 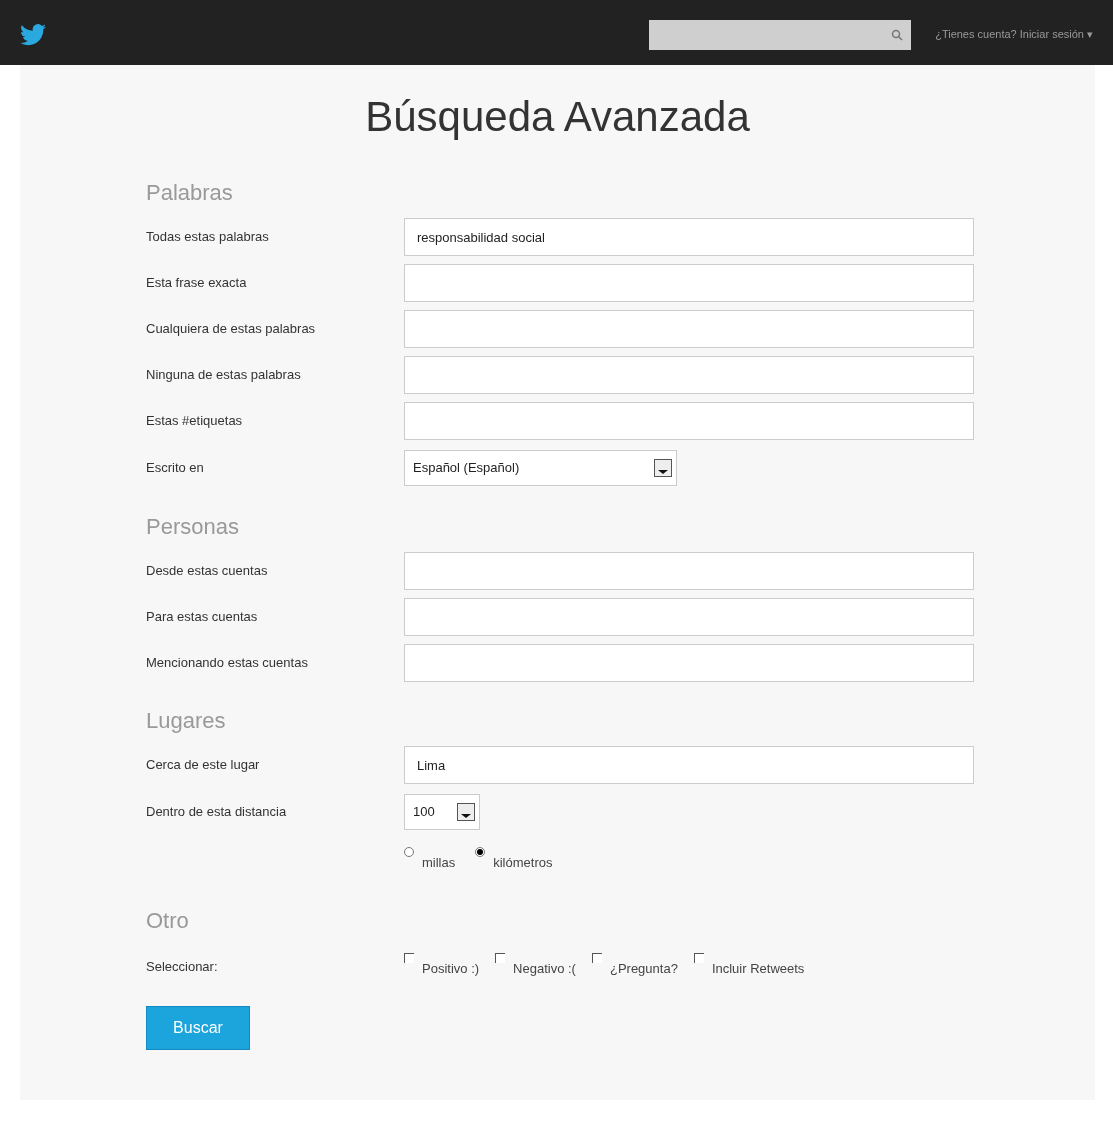 What do you see at coordinates (190, 192) in the screenshot?
I see `section-heading: Palabras` at bounding box center [190, 192].